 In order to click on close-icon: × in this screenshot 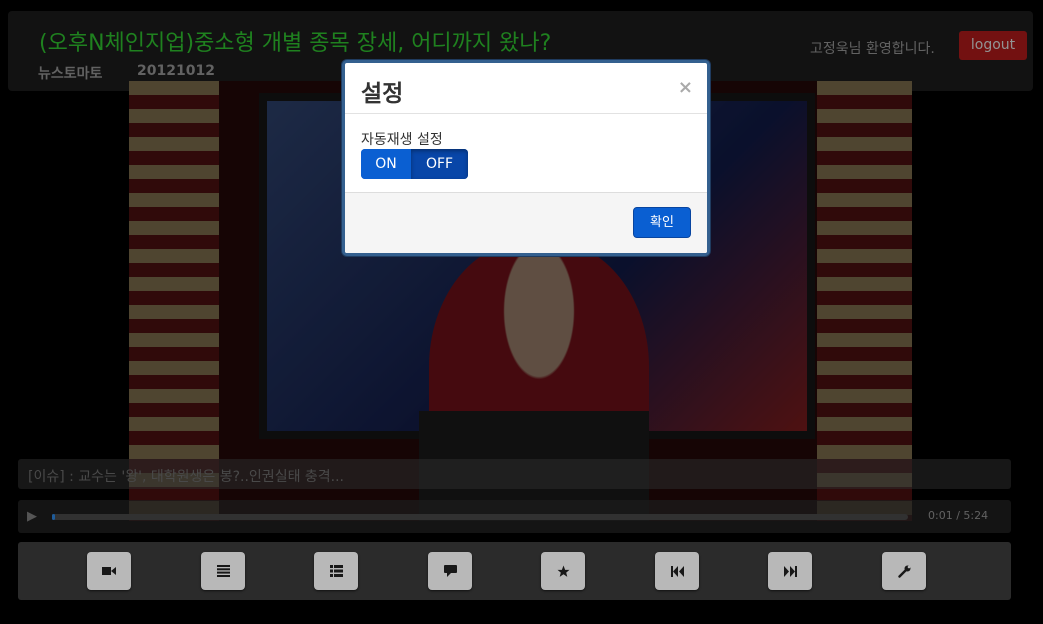, I will do `click(685, 87)`.